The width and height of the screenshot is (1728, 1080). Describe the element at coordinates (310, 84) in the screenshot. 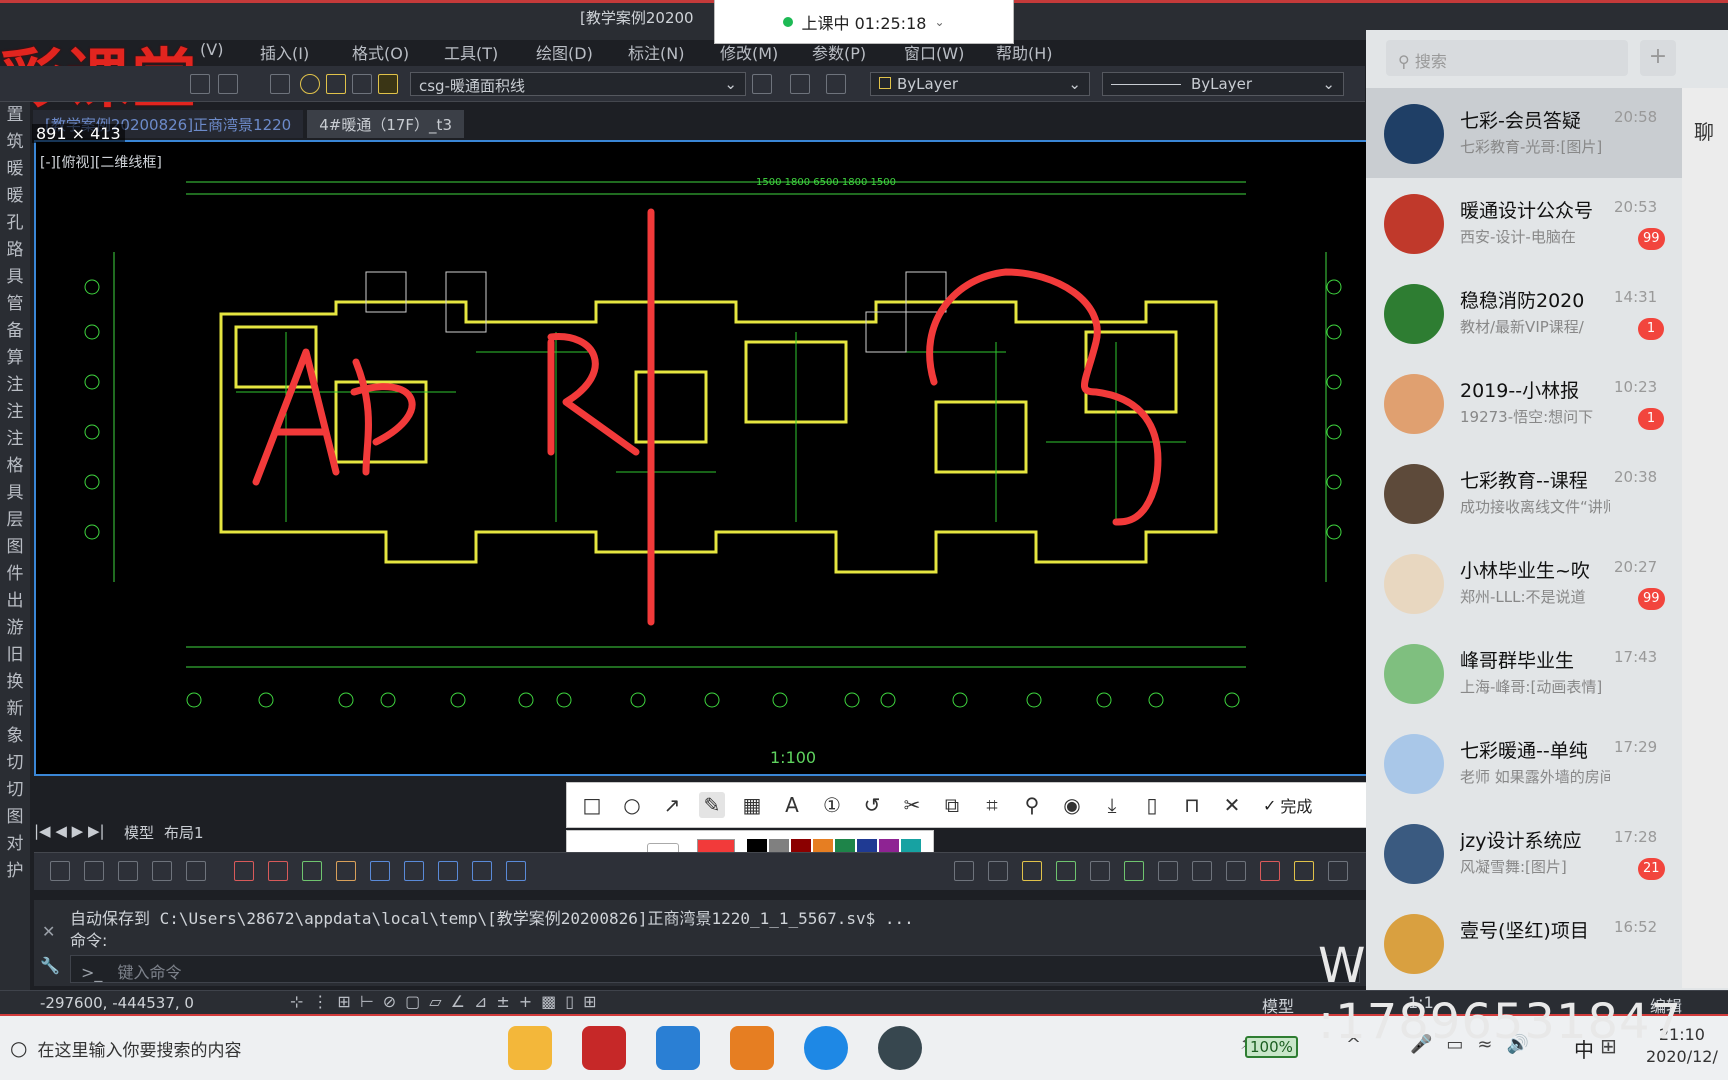

I see `bulb-icon` at that location.